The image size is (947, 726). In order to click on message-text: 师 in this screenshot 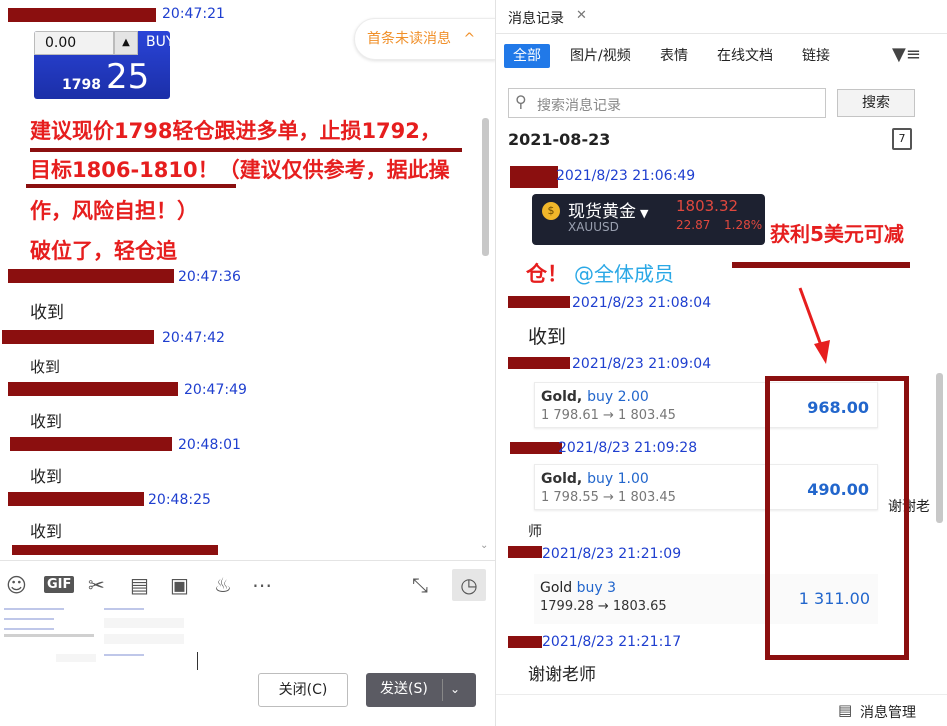, I will do `click(535, 532)`.